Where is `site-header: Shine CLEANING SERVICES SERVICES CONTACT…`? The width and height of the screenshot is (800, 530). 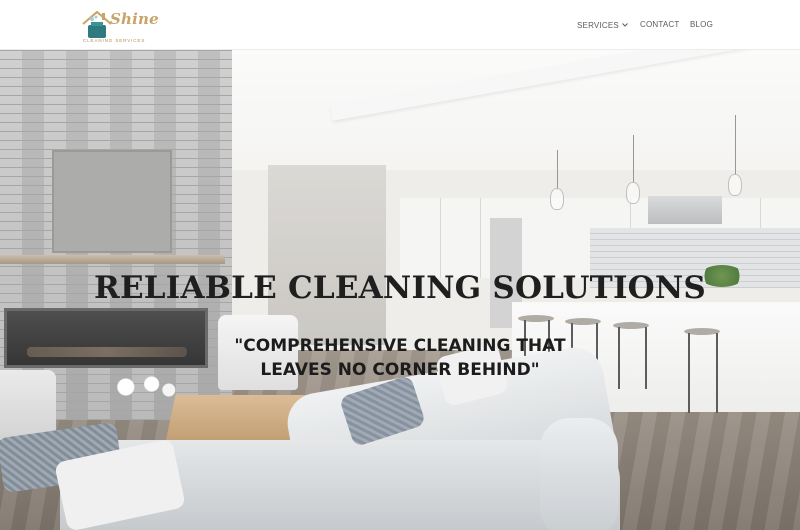
site-header: Shine CLEANING SERVICES SERVICES CONTACT… is located at coordinates (400, 25).